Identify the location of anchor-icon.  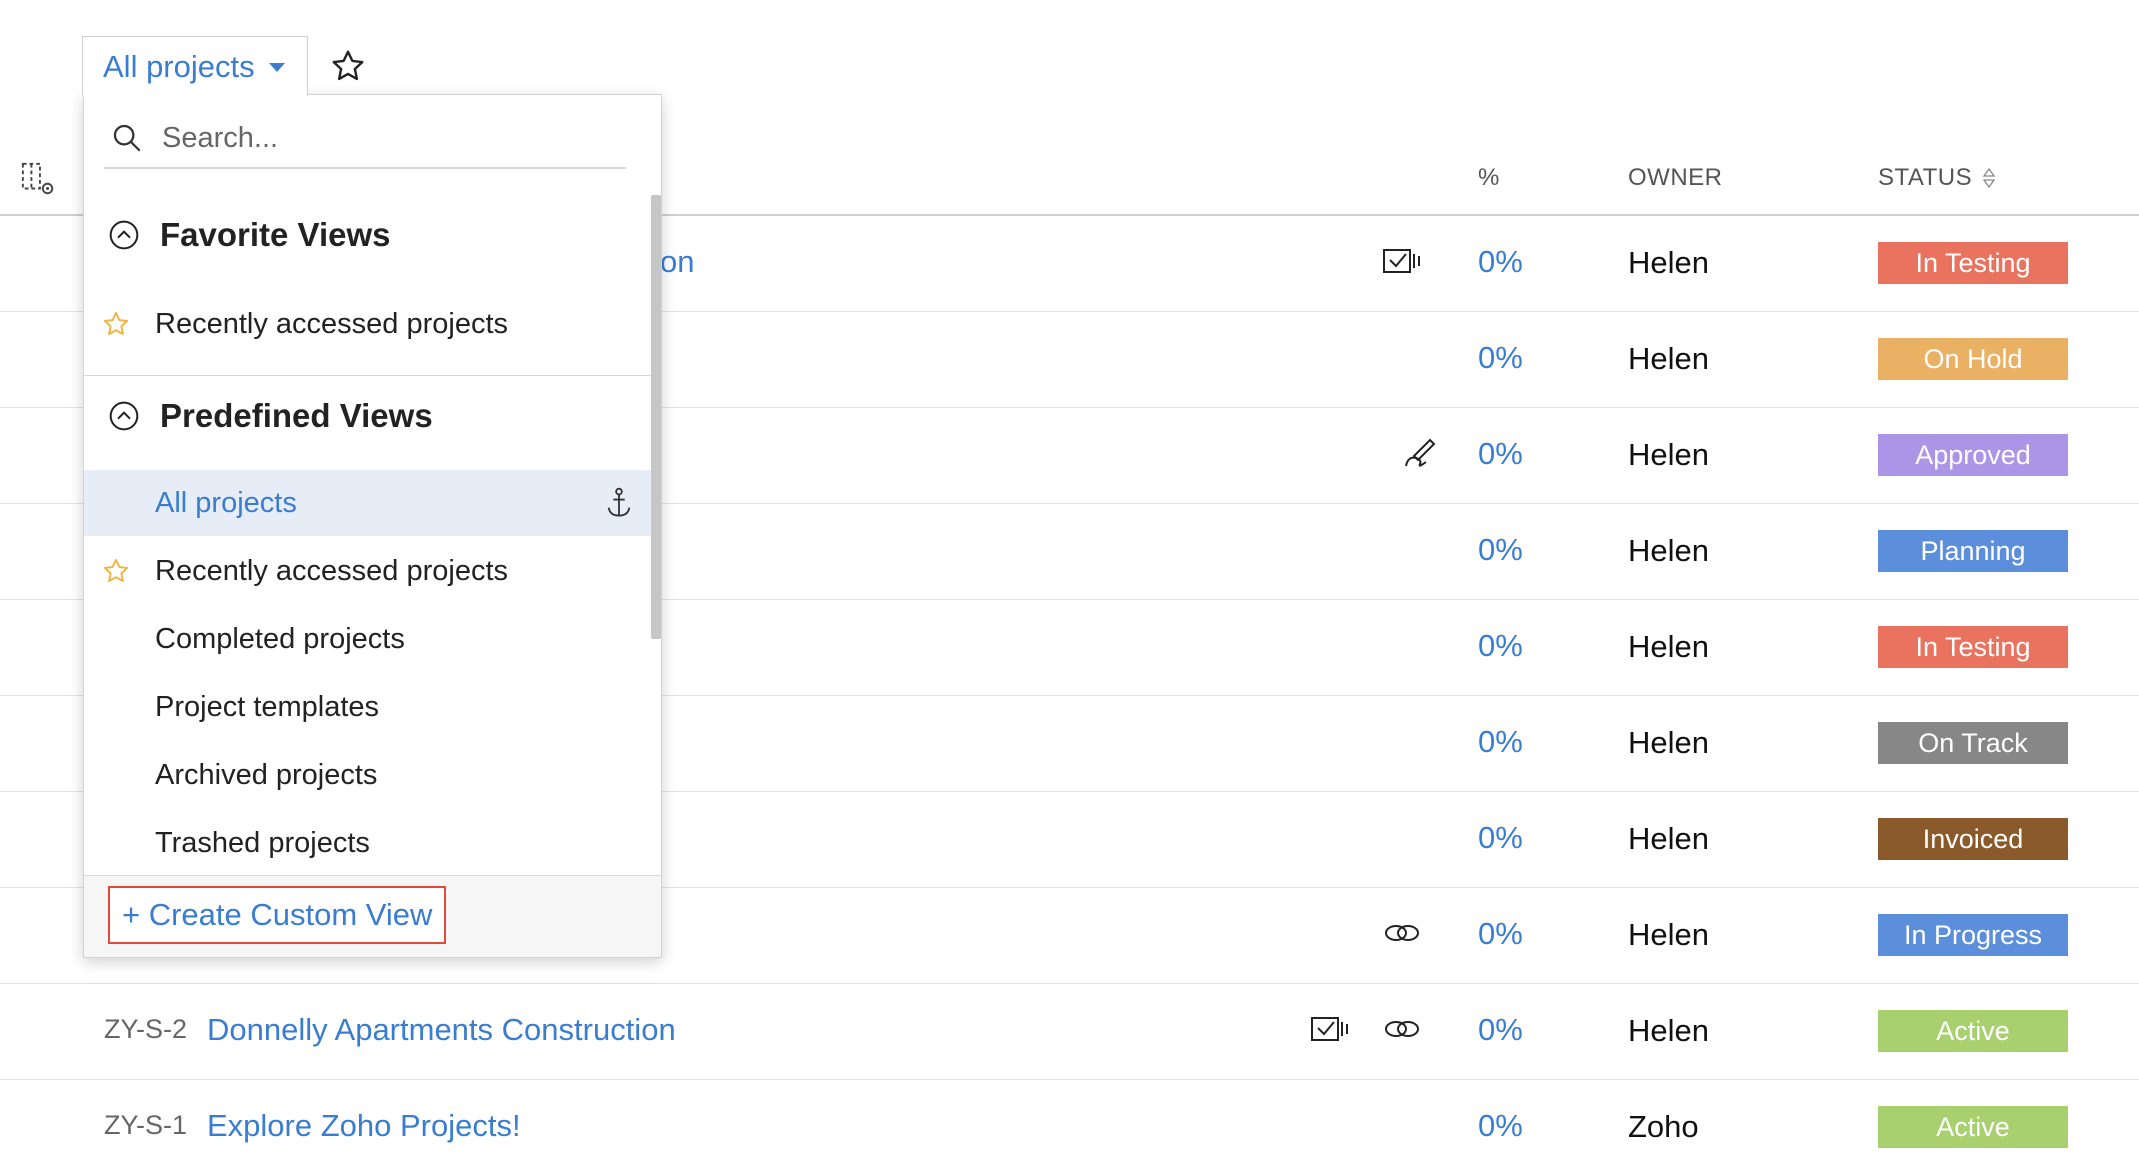
(619, 503).